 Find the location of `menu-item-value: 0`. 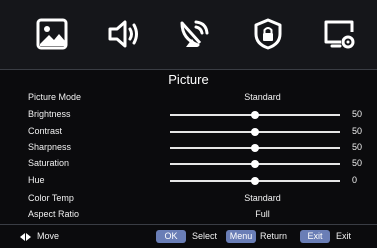

menu-item-value: 0 is located at coordinates (355, 180).